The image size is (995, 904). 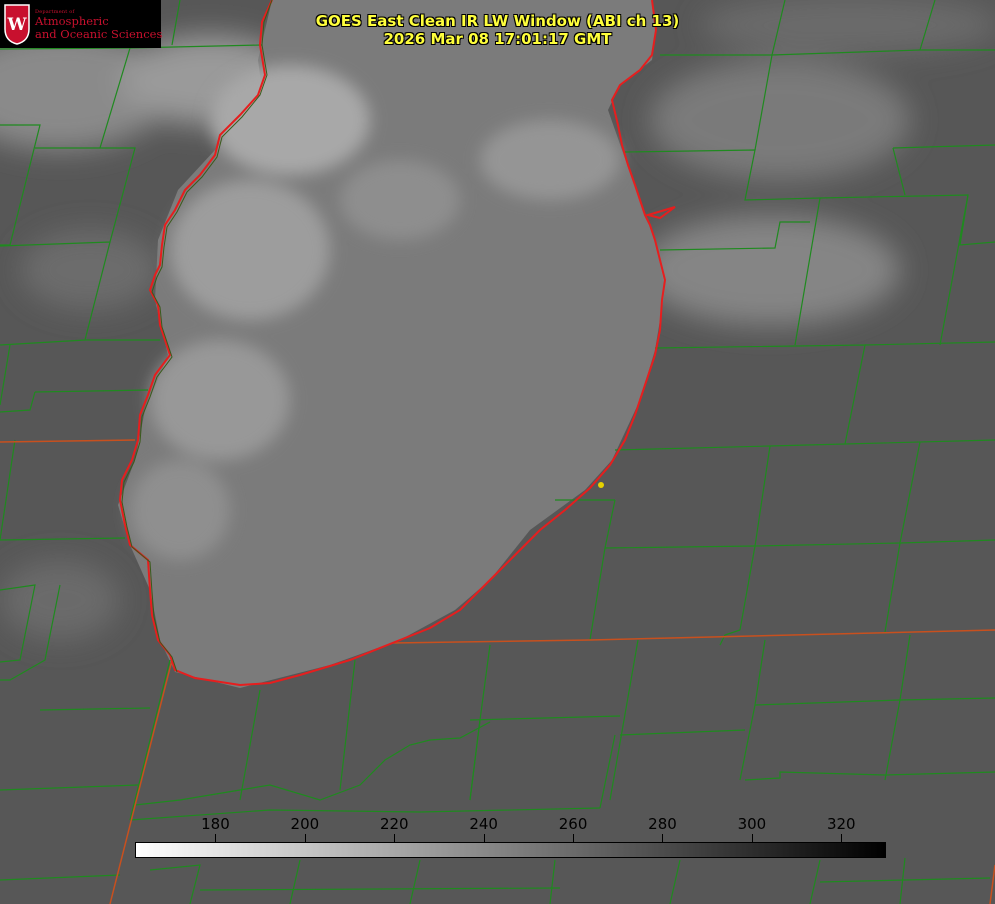 What do you see at coordinates (841, 824) in the screenshot?
I see `colorbar-tick-label: 320` at bounding box center [841, 824].